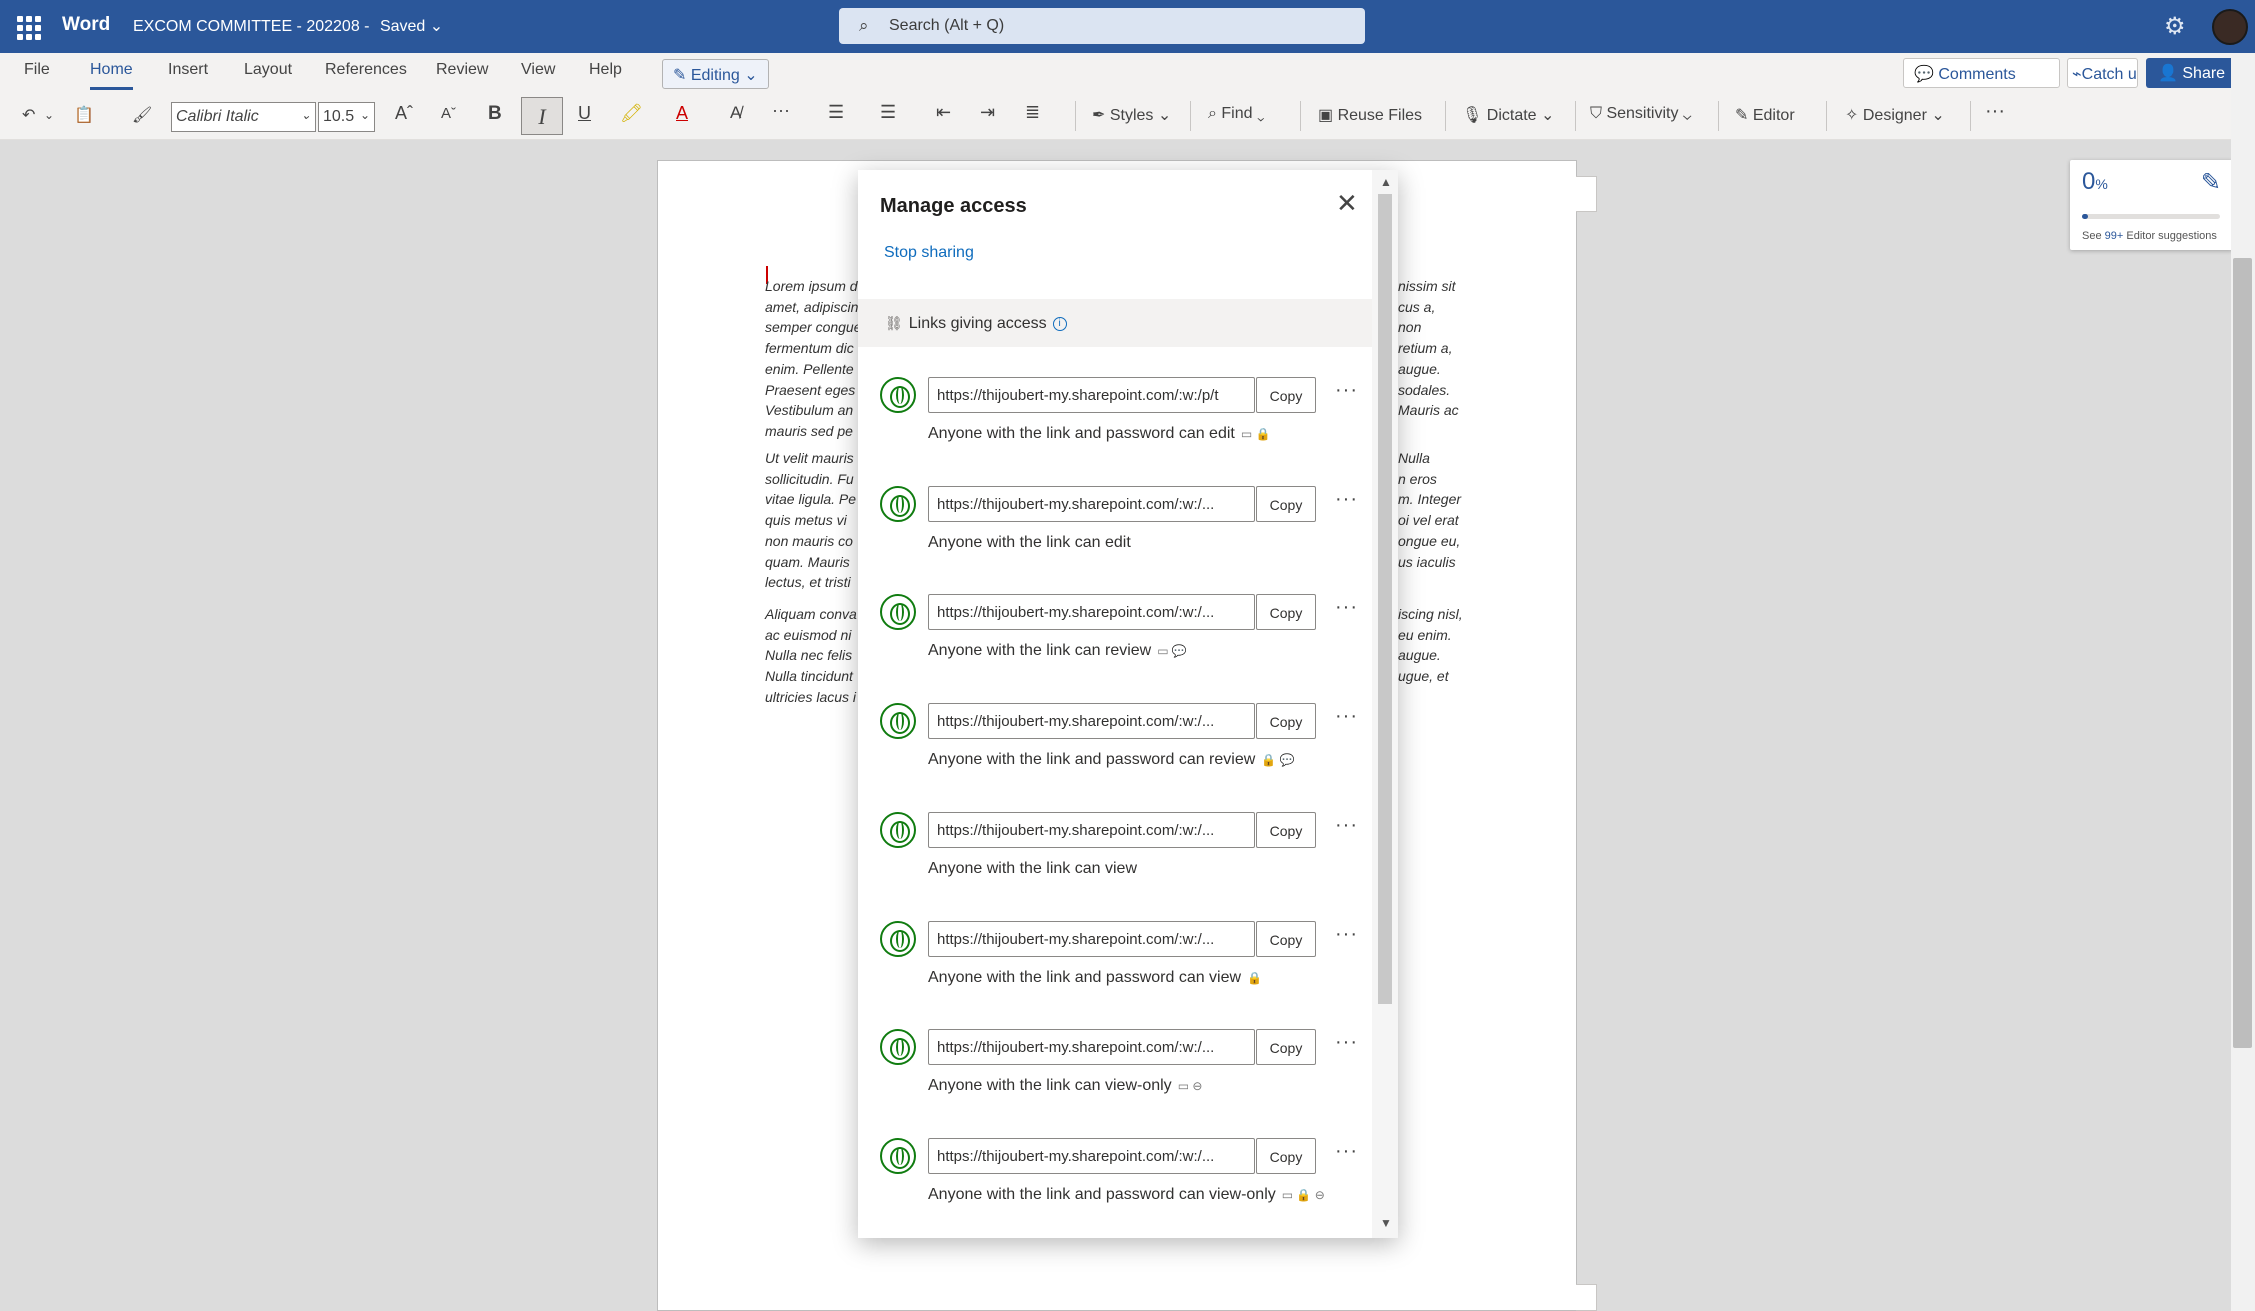 The height and width of the screenshot is (1311, 2255). What do you see at coordinates (888, 112) in the screenshot?
I see `numbering-icon: ☰` at bounding box center [888, 112].